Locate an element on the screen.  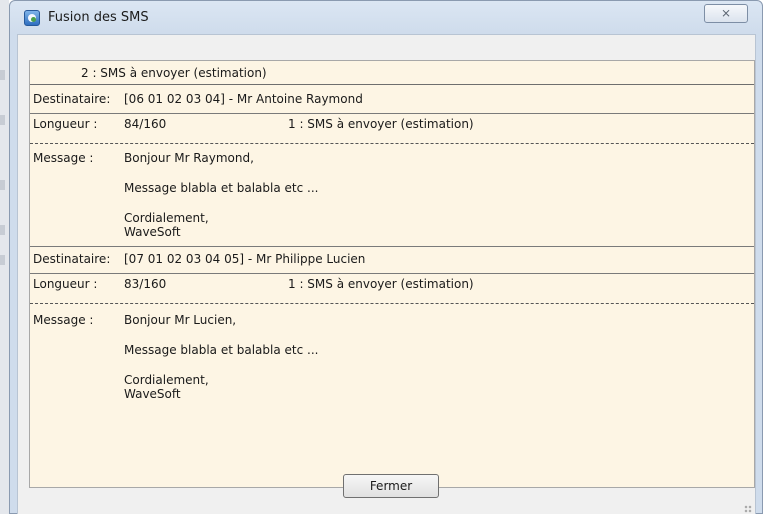
message-line: Bonjour Mr Raymond, is located at coordinates (189, 158).